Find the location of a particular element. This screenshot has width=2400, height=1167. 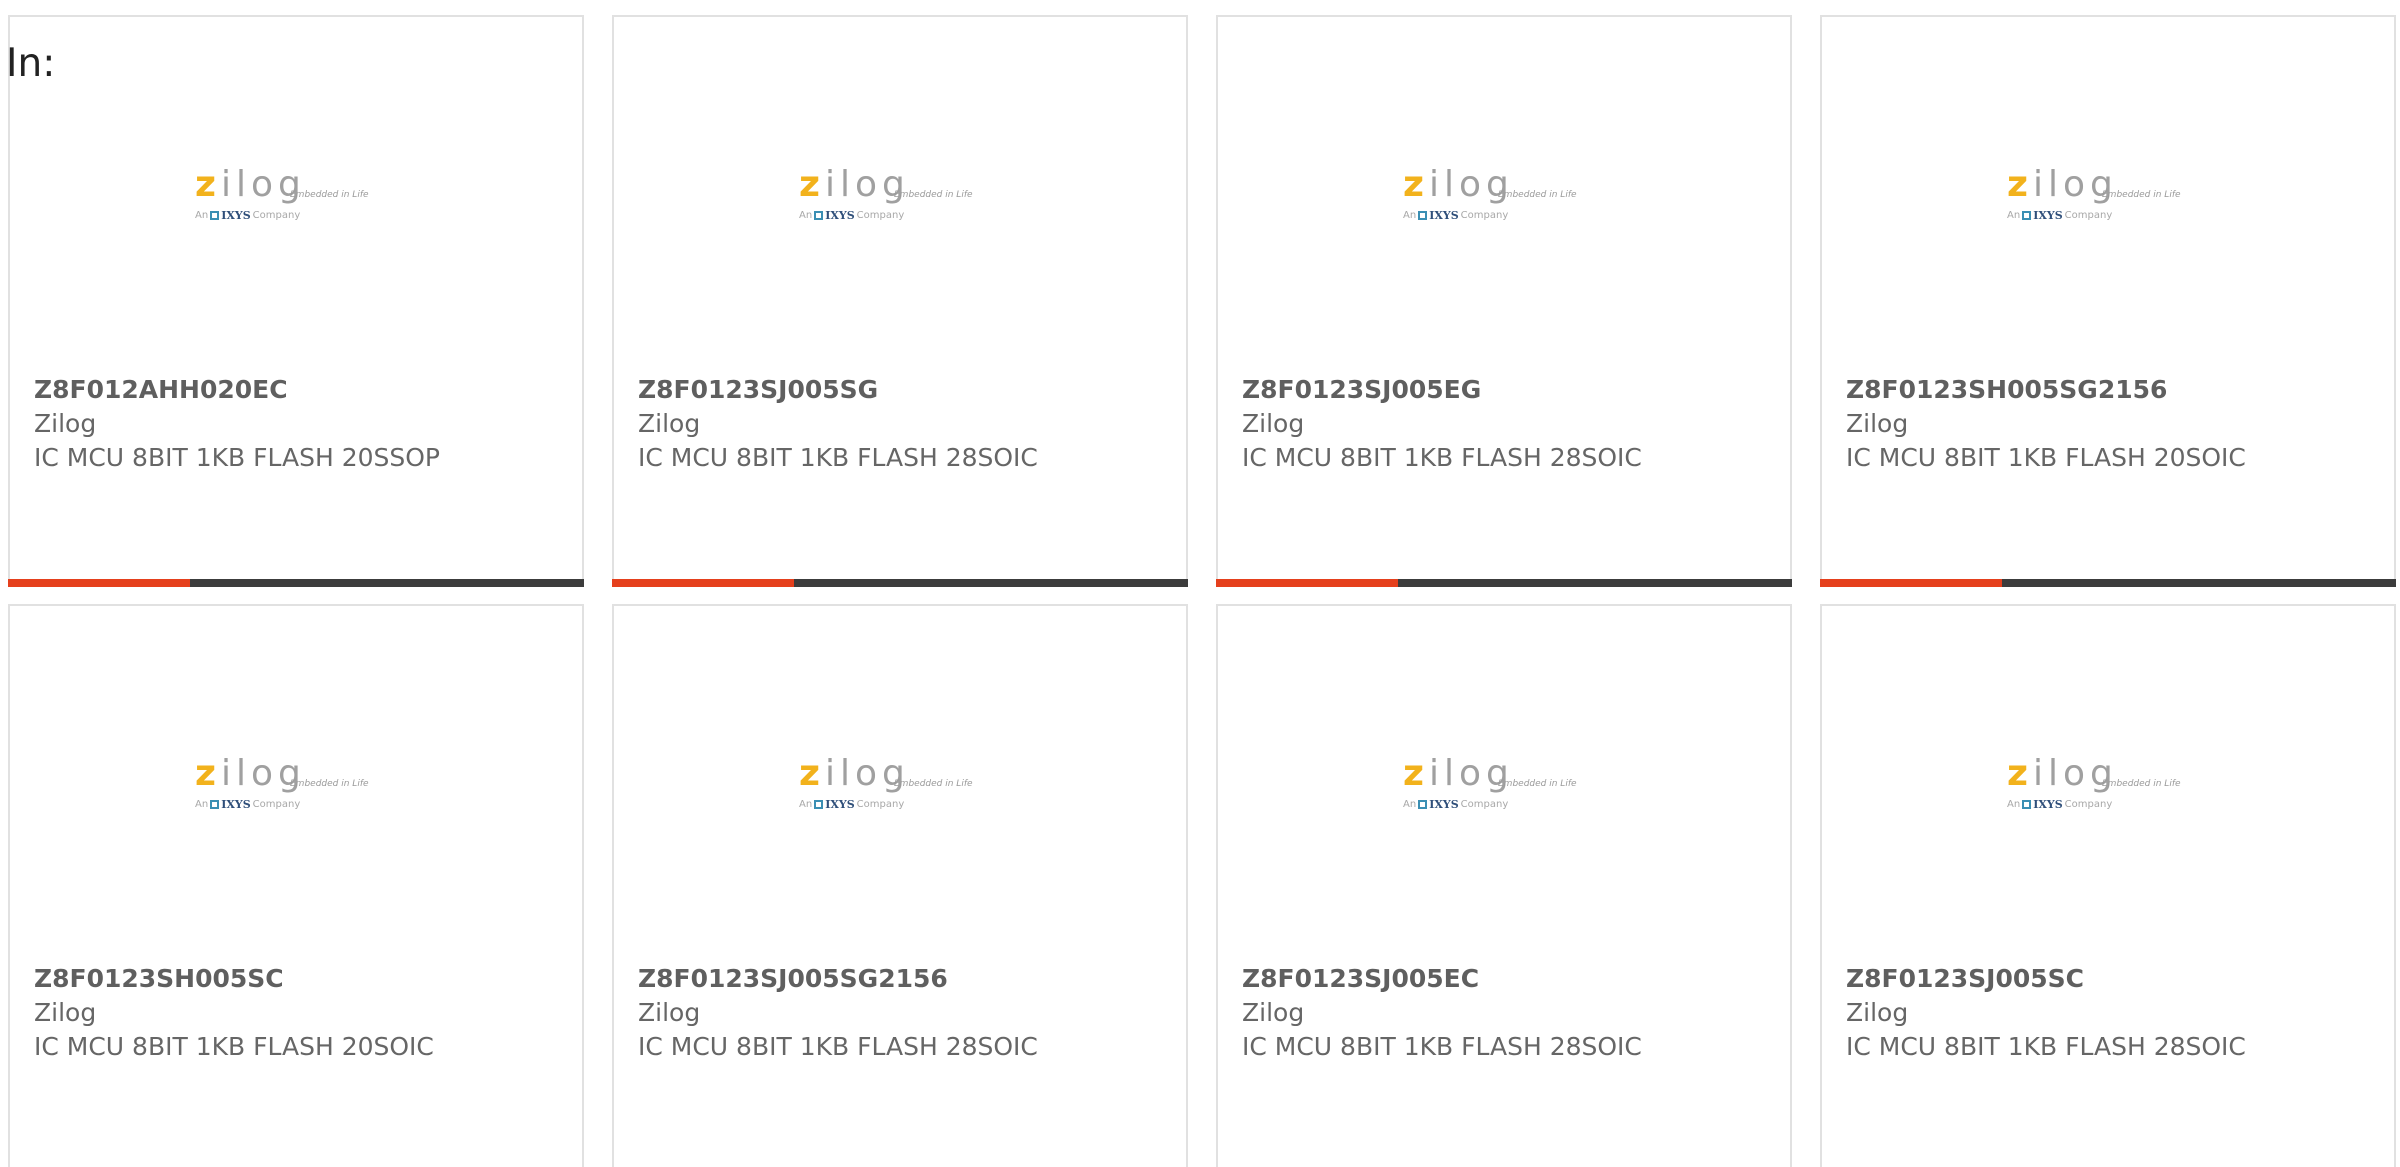

product-part-number: Z8F0123SJ005EG is located at coordinates (1361, 389).